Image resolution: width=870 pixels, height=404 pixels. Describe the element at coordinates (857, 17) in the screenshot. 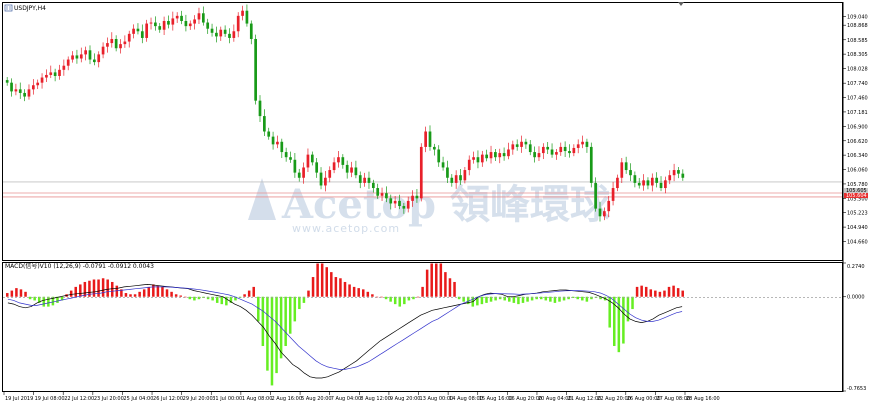

I see `price-tick-label: 109.040` at that location.